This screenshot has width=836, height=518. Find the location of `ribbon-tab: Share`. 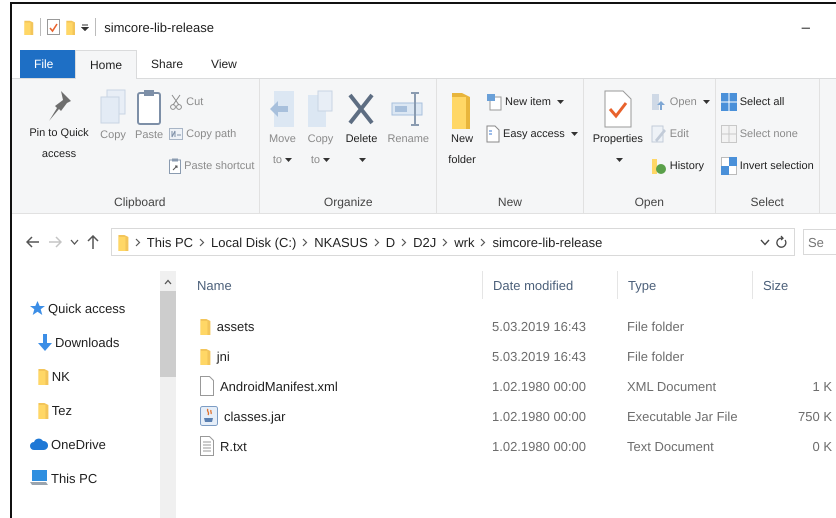

ribbon-tab: Share is located at coordinates (167, 64).